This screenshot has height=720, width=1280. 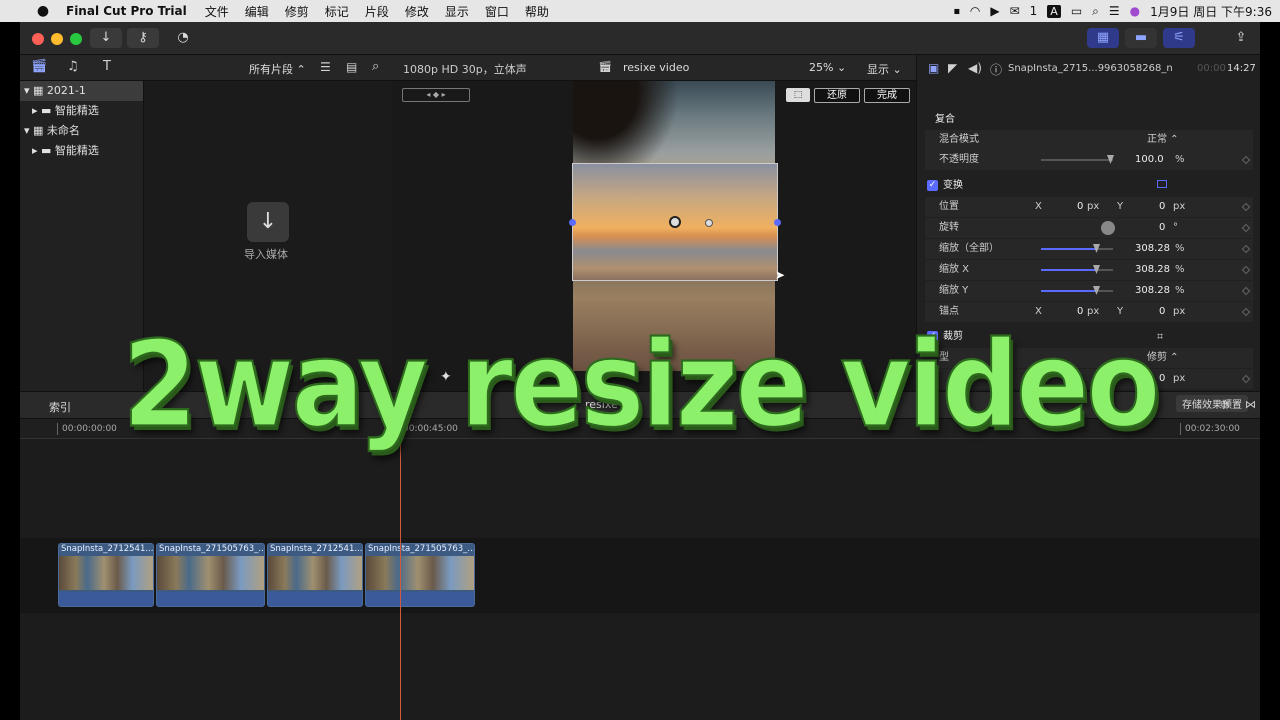 What do you see at coordinates (377, 11) in the screenshot?
I see `menu-clip: 片段` at bounding box center [377, 11].